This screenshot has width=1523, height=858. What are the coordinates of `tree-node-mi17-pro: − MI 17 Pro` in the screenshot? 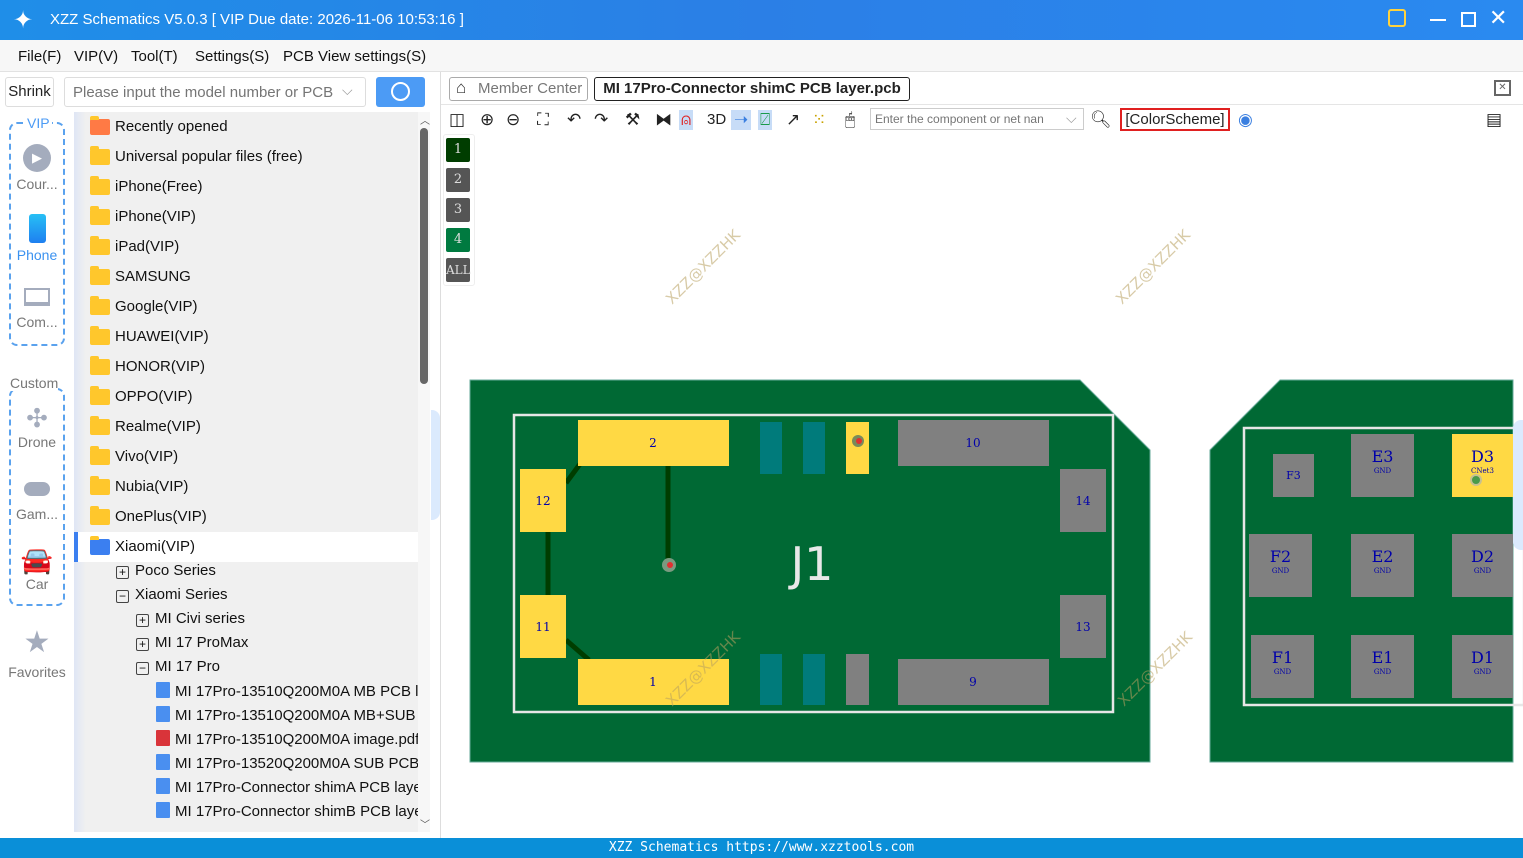 It's located at (178, 670).